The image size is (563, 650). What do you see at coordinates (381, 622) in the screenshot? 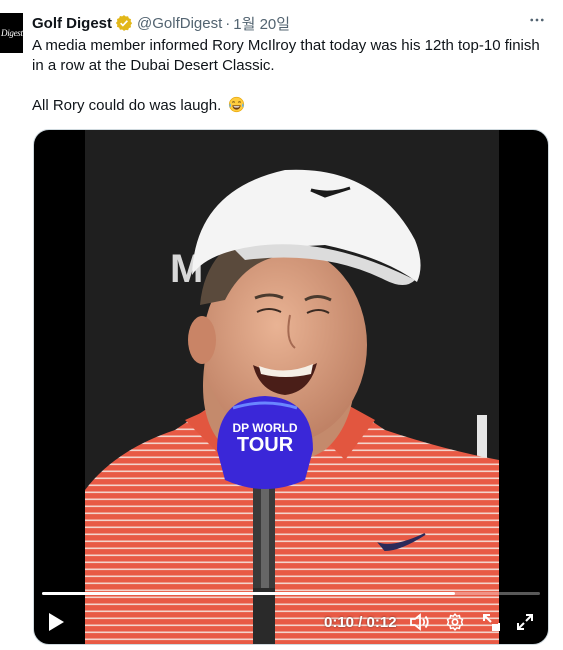
I see `duration: 0:12` at bounding box center [381, 622].